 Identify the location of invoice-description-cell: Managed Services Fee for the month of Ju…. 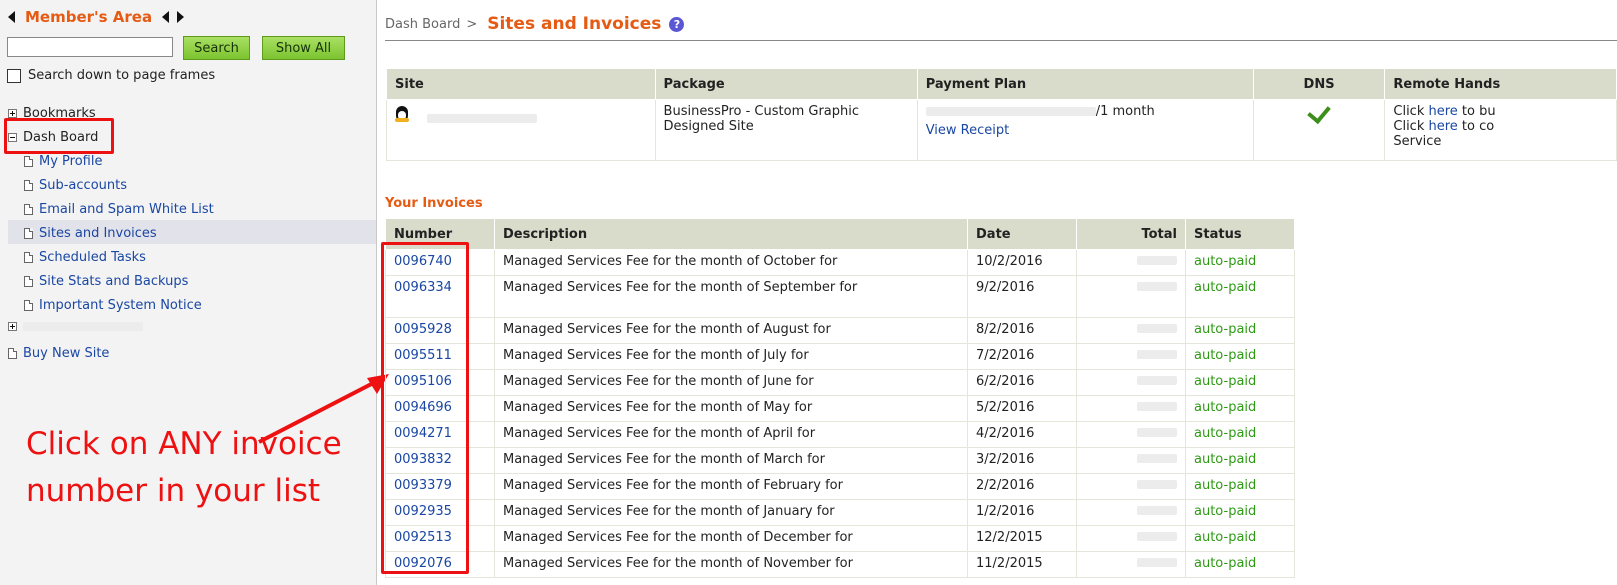
(731, 382).